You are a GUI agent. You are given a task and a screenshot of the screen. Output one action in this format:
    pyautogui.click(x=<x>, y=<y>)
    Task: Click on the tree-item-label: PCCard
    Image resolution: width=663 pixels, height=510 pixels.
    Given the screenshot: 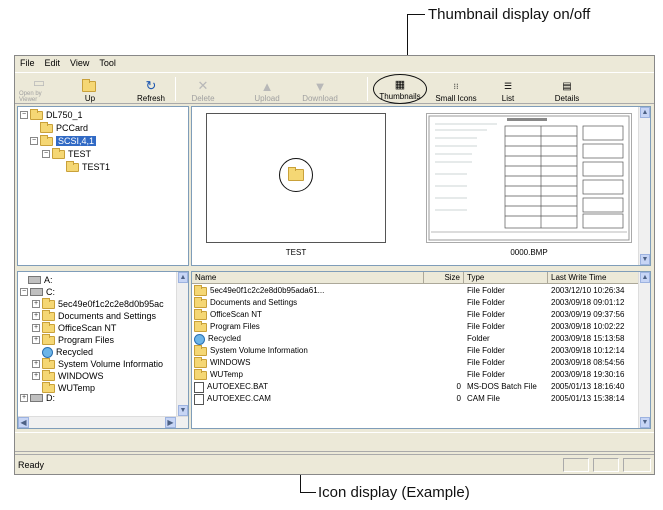 What is the action you would take?
    pyautogui.click(x=72, y=128)
    